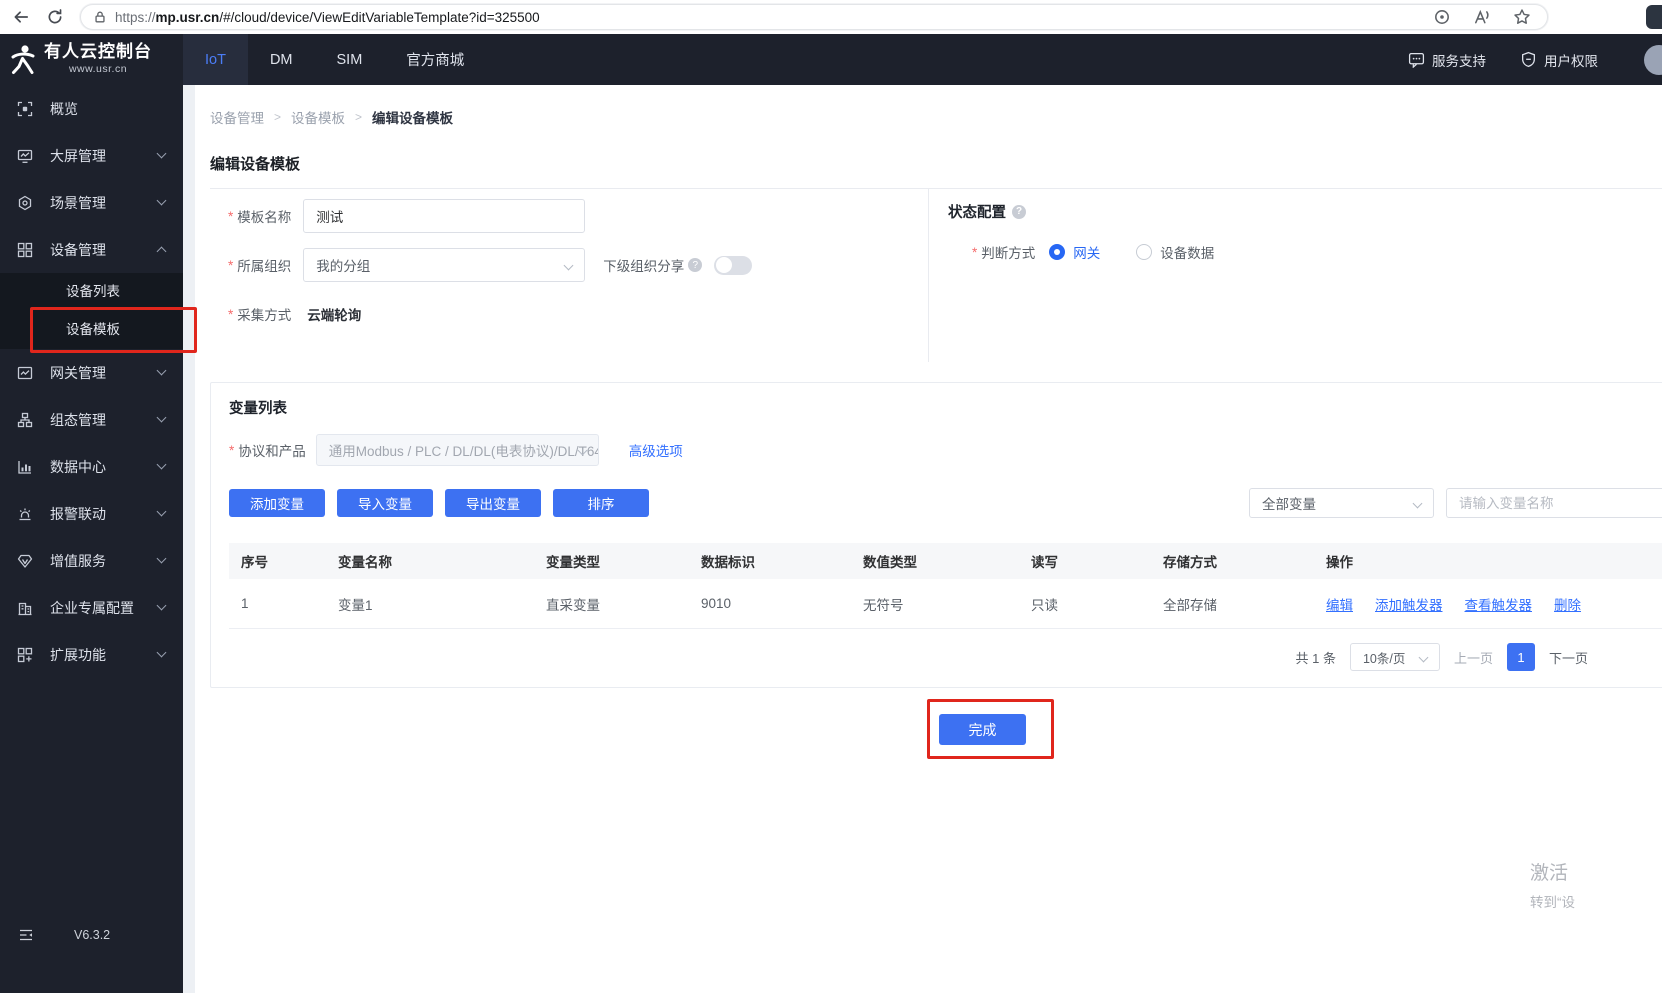 The width and height of the screenshot is (1662, 993). Describe the element at coordinates (318, 117) in the screenshot. I see `breadcrumb-device-template: 设备模板` at that location.